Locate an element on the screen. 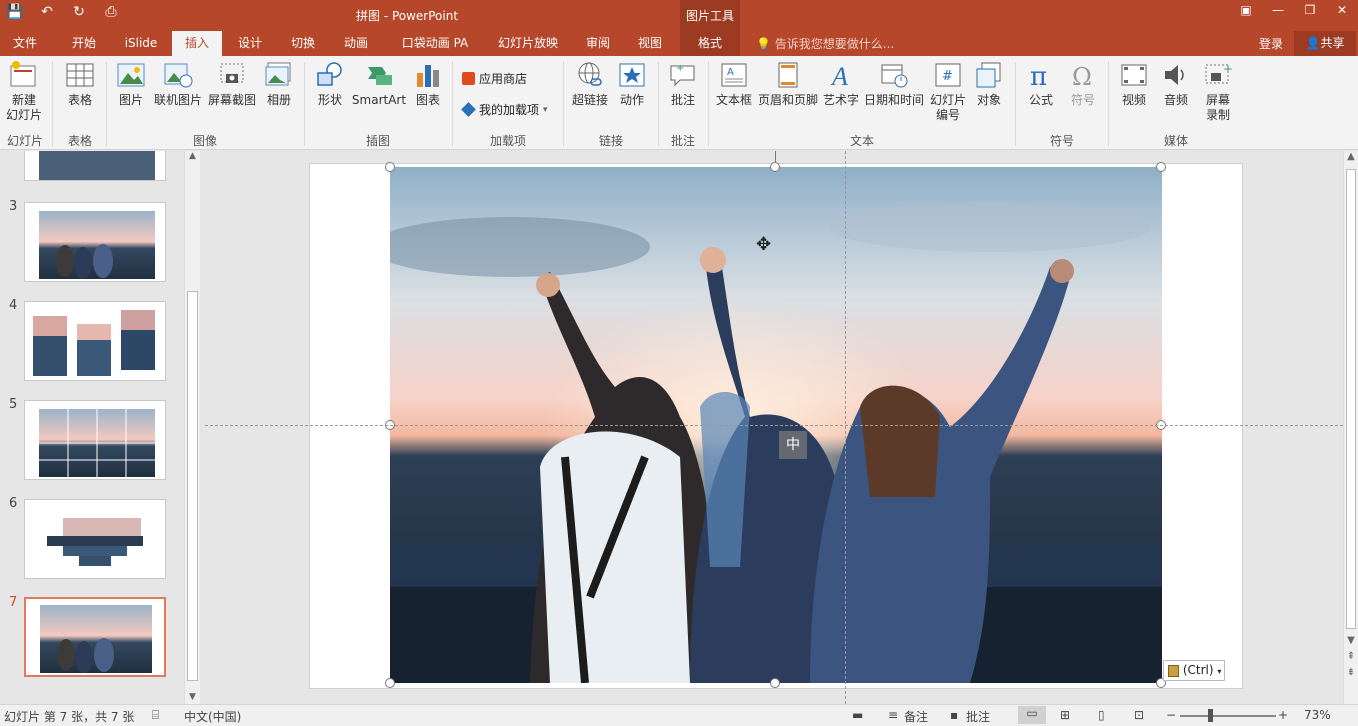 The height and width of the screenshot is (726, 1358). resize-handle-top is located at coordinates (775, 167).